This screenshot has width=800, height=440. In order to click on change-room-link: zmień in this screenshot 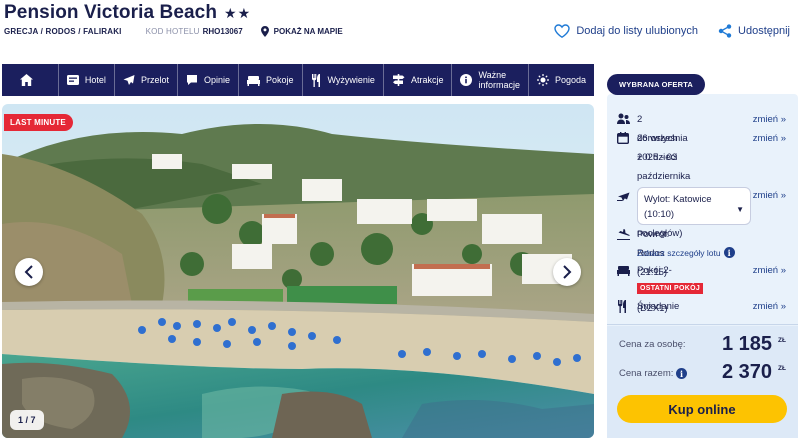, I will do `click(769, 270)`.